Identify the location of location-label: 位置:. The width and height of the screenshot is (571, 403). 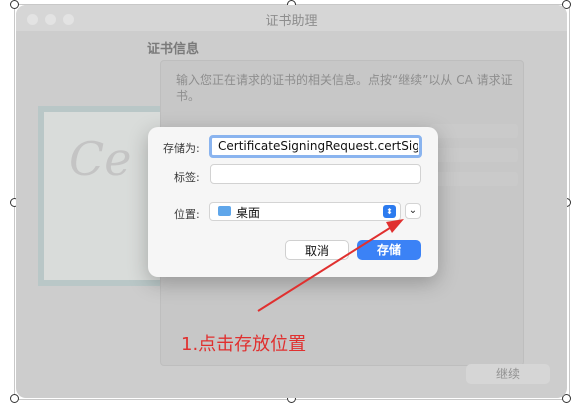
(187, 214).